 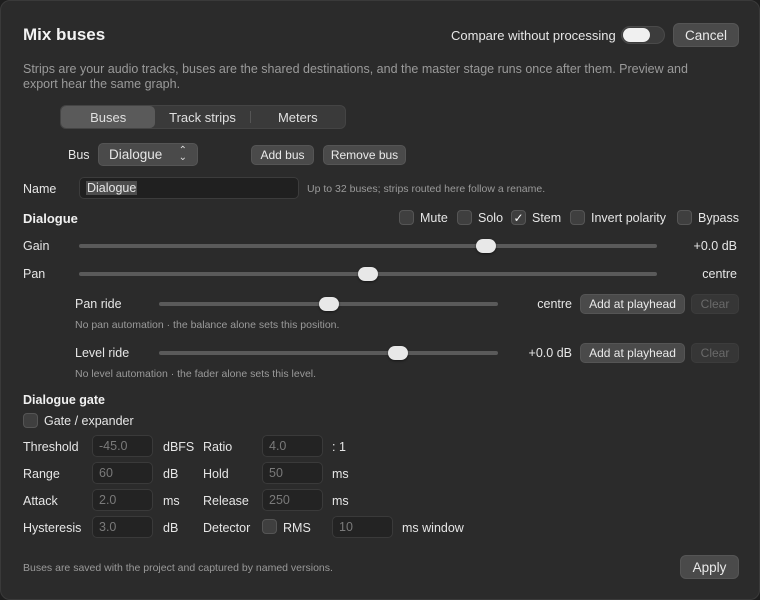 I want to click on gate-heading: Dialogue gate, so click(x=64, y=400).